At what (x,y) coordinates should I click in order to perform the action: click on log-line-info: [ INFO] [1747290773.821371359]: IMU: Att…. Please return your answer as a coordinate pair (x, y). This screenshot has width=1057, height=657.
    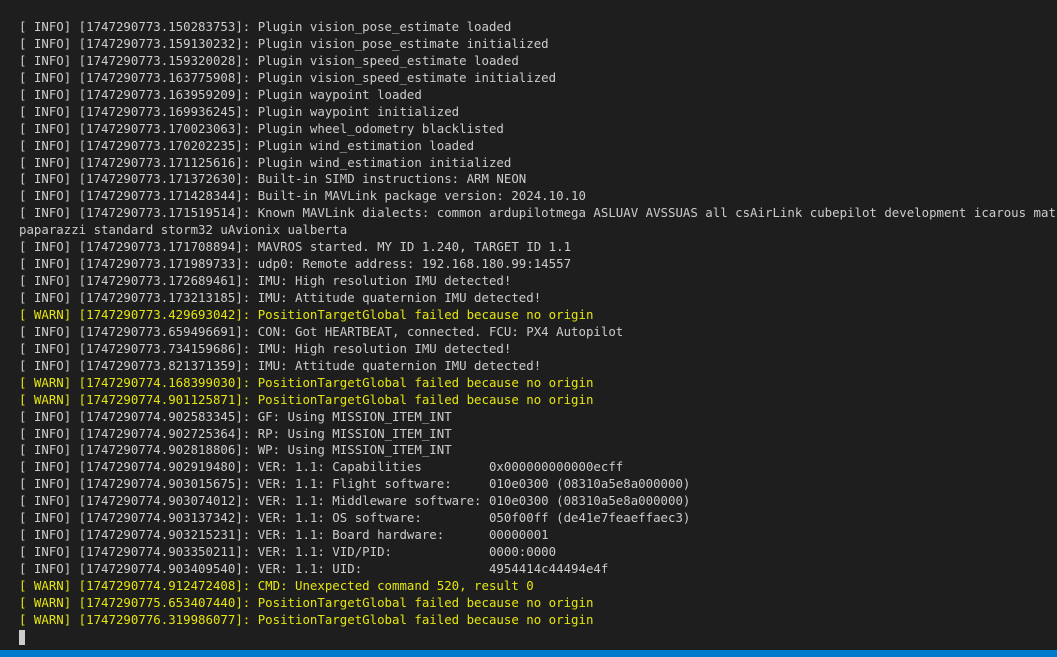
    Looking at the image, I should click on (280, 365).